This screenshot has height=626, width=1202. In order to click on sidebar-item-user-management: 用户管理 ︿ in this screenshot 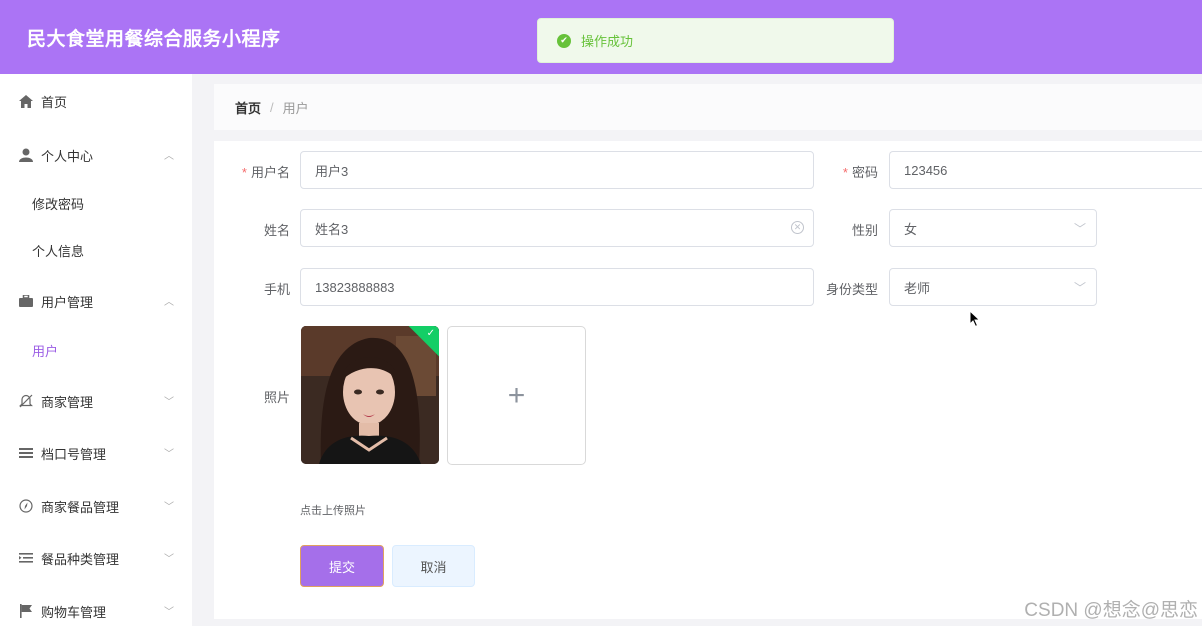, I will do `click(96, 301)`.